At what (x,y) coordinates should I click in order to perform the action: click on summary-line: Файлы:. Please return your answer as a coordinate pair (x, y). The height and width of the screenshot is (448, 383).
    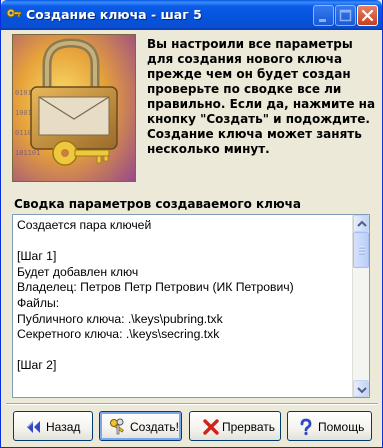
    Looking at the image, I should click on (38, 302).